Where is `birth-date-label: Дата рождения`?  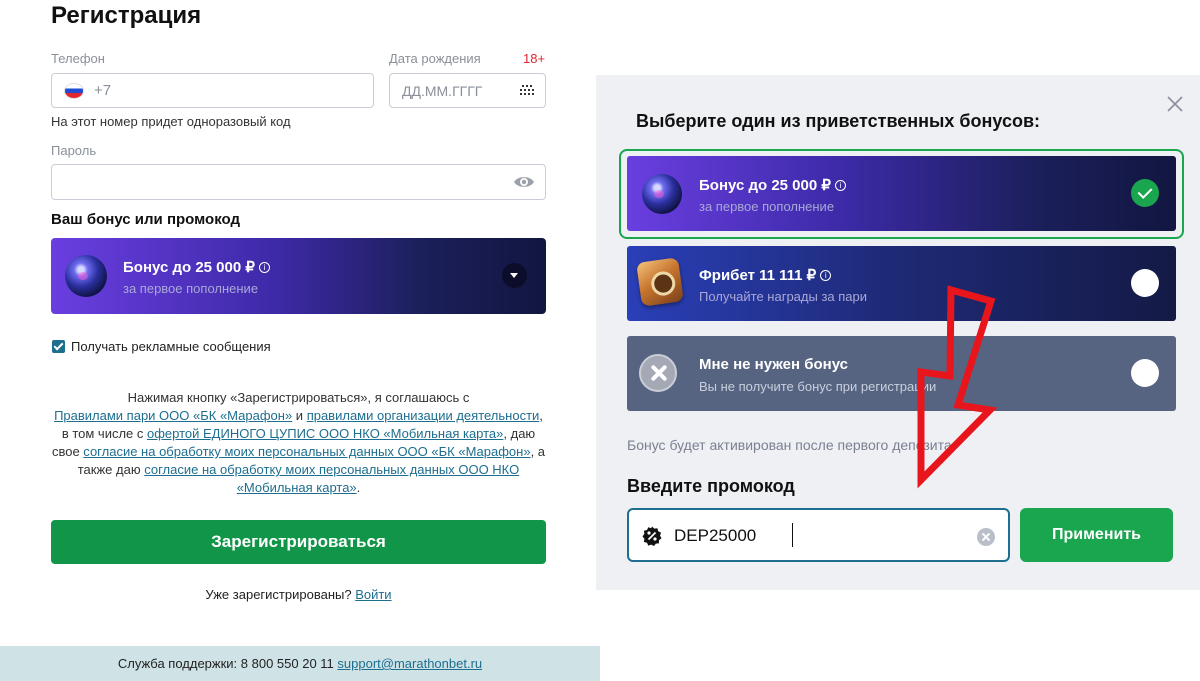 birth-date-label: Дата рождения is located at coordinates (435, 58).